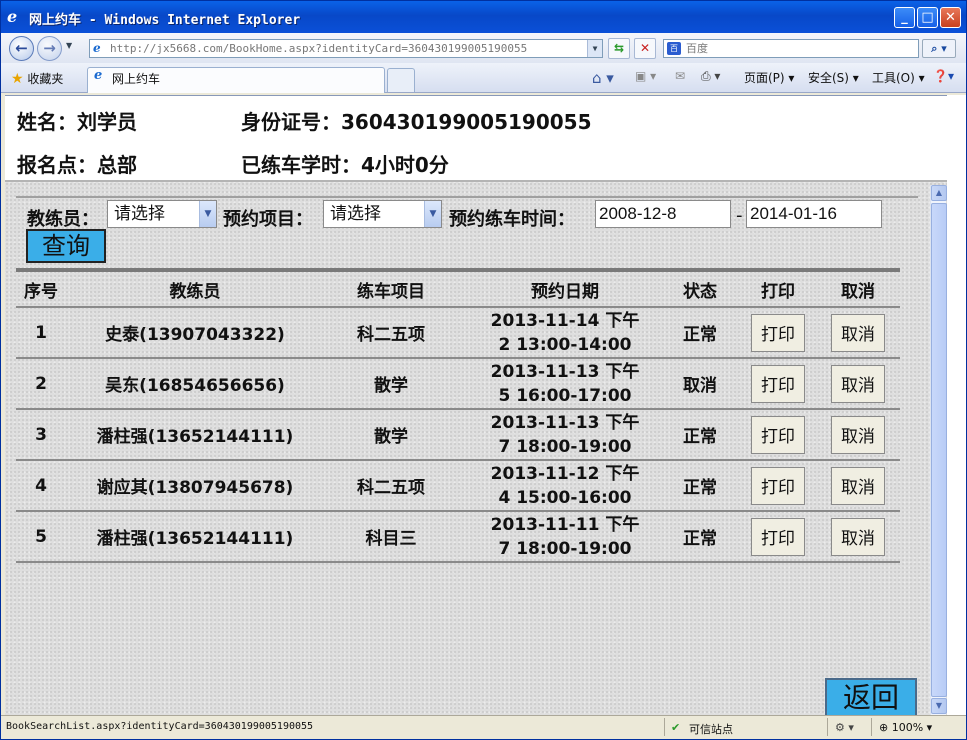  What do you see at coordinates (565, 383) in the screenshot?
I see `cell-date: 2013-11-13 下午 5 16:00-17:00` at bounding box center [565, 383].